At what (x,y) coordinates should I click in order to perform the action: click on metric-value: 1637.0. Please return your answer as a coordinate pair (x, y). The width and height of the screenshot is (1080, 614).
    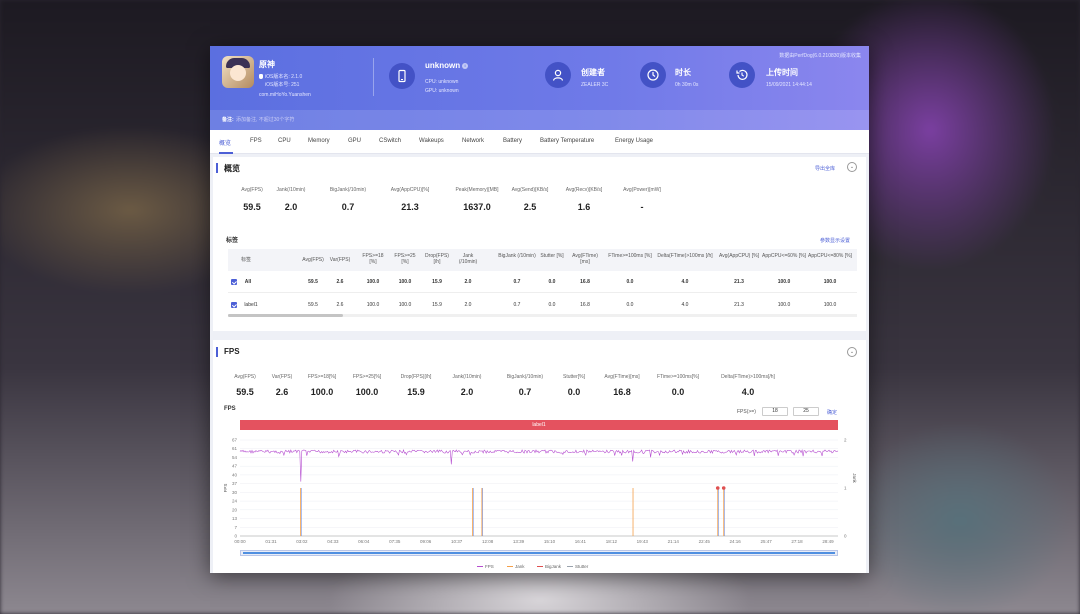
    Looking at the image, I should click on (477, 207).